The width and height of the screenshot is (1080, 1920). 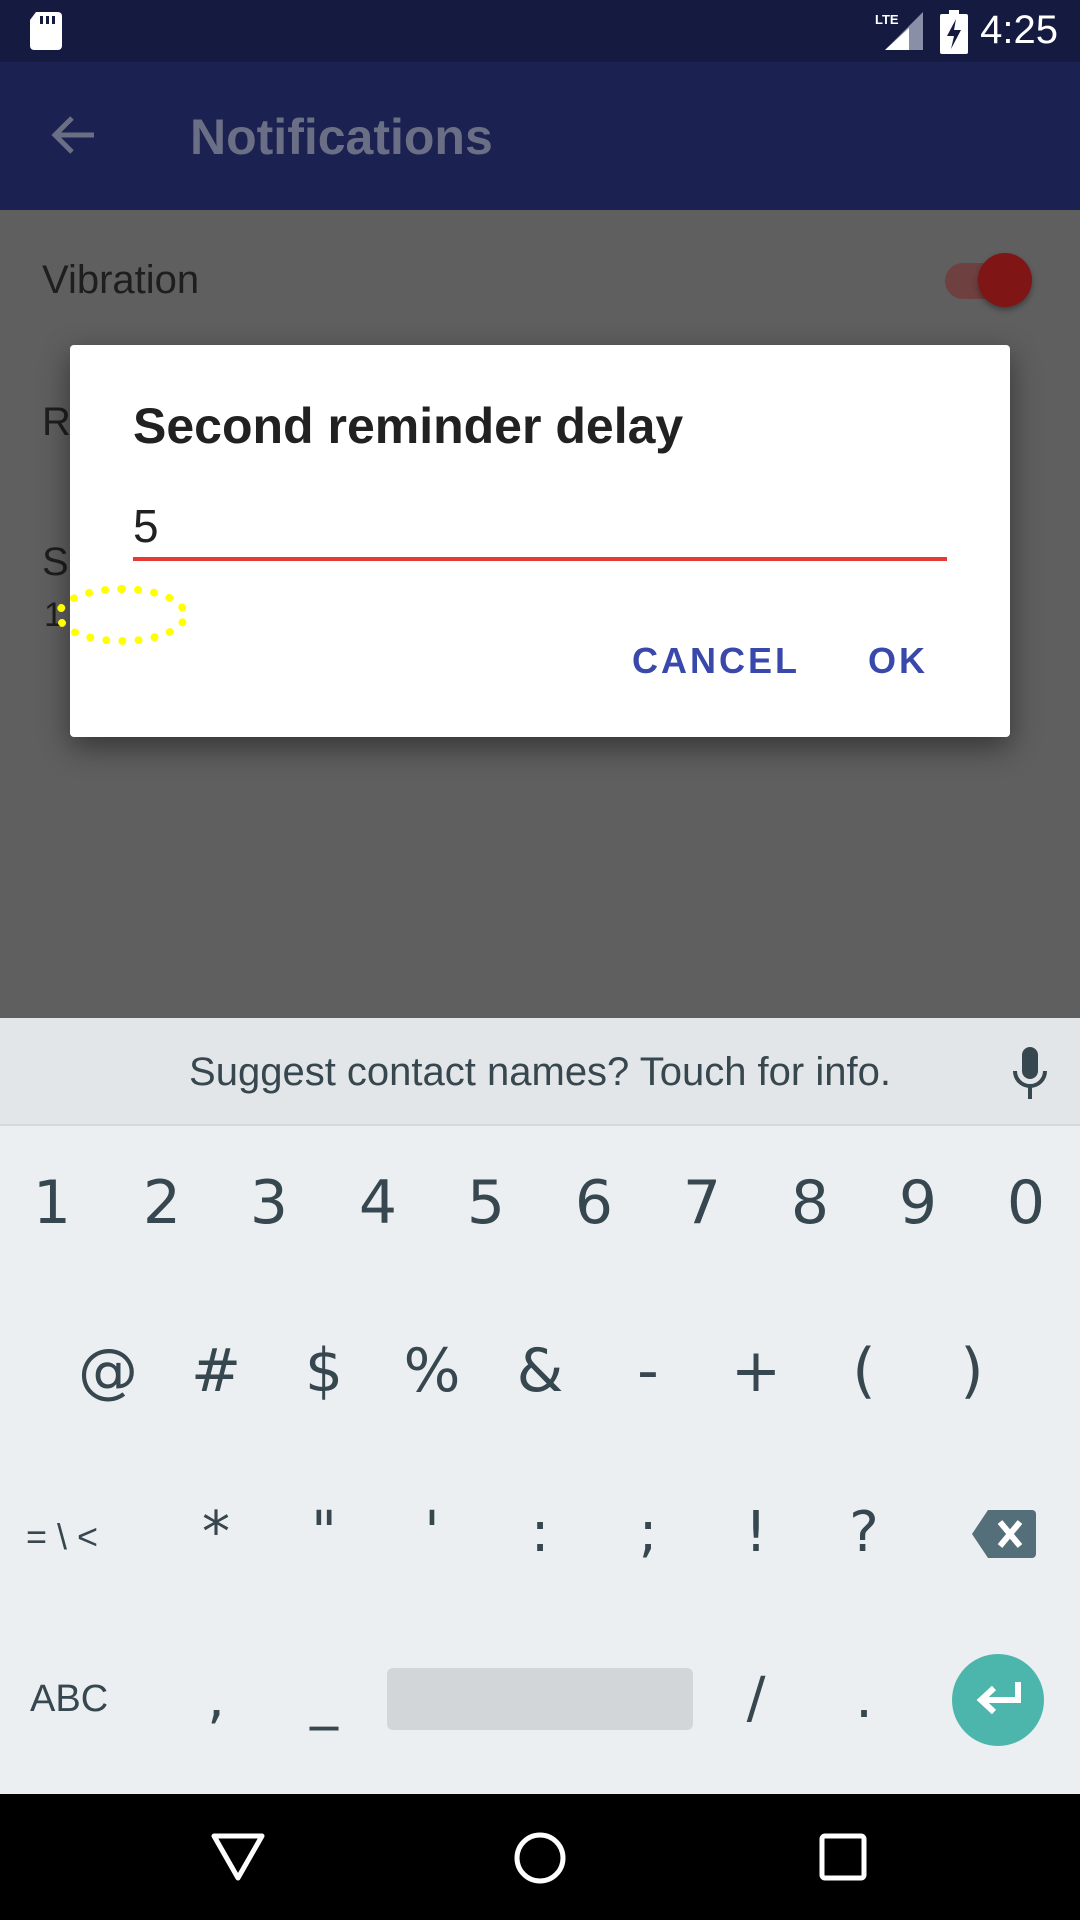 What do you see at coordinates (1026, 1203) in the screenshot?
I see `key-0: 0` at bounding box center [1026, 1203].